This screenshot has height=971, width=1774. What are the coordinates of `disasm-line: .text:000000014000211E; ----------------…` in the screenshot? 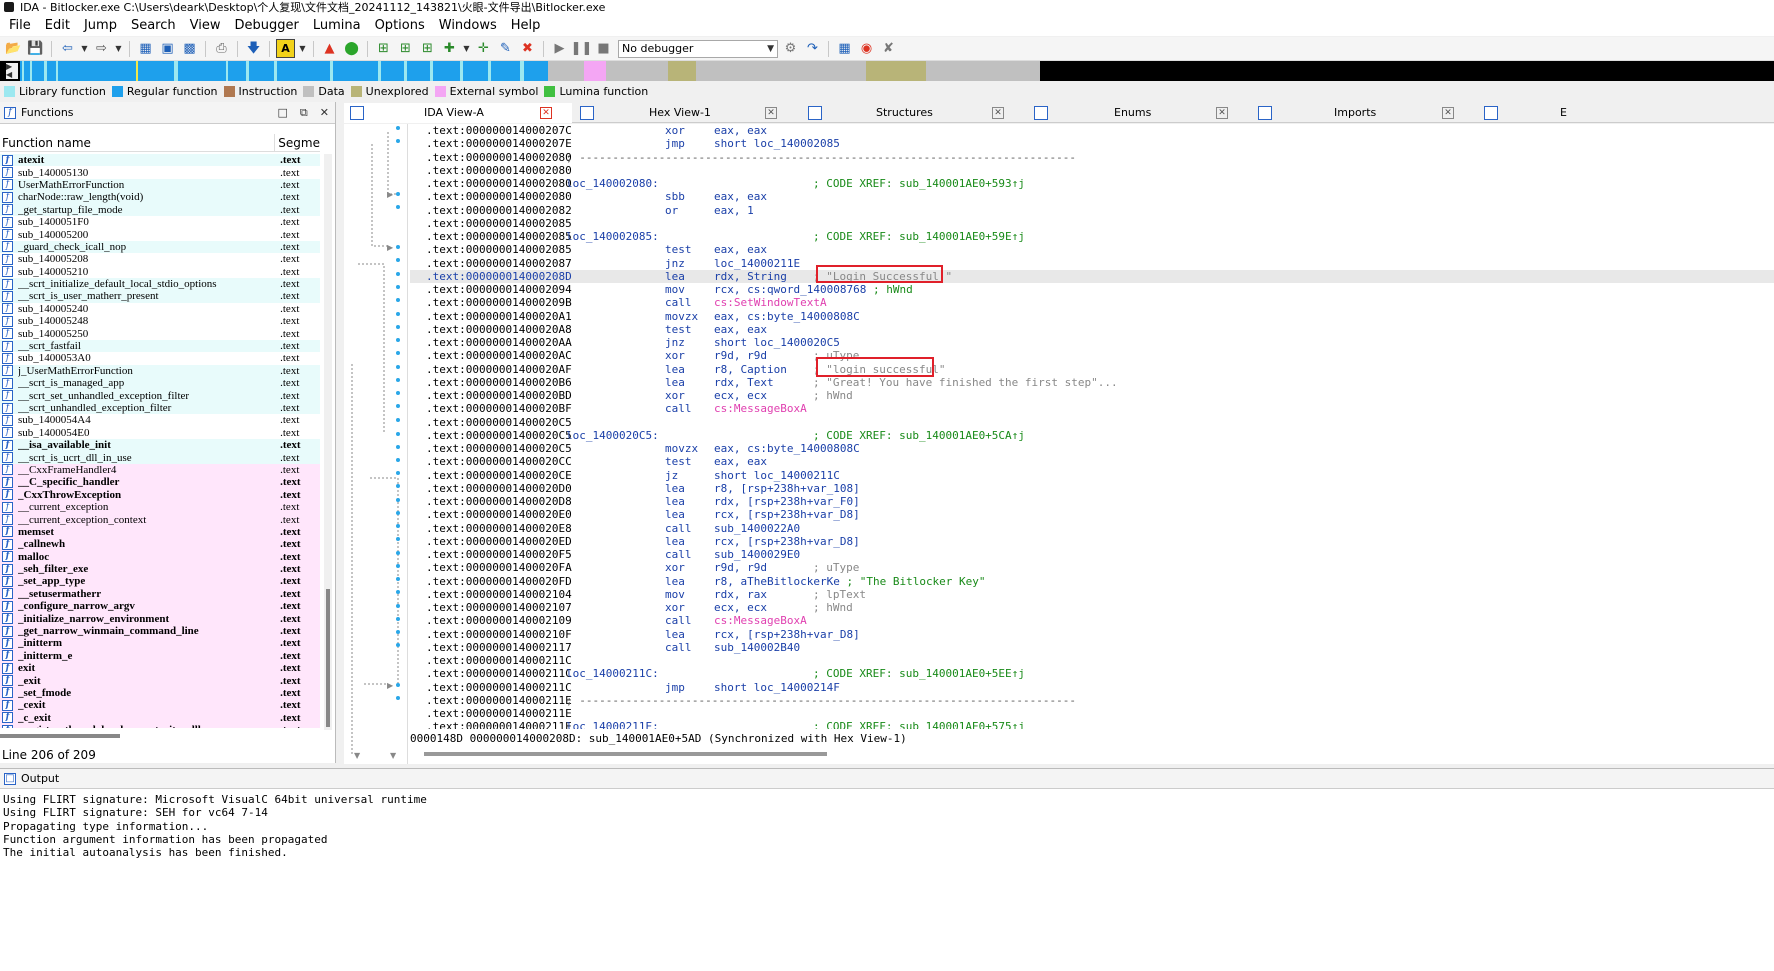 It's located at (1092, 700).